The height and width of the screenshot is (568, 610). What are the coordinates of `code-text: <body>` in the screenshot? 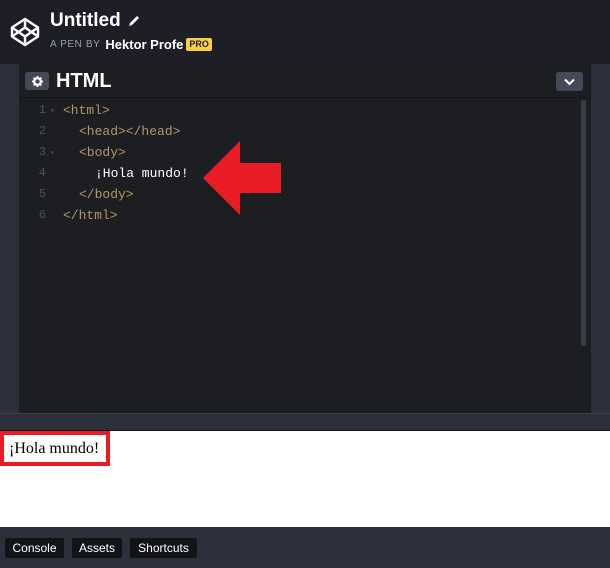 It's located at (102, 152).